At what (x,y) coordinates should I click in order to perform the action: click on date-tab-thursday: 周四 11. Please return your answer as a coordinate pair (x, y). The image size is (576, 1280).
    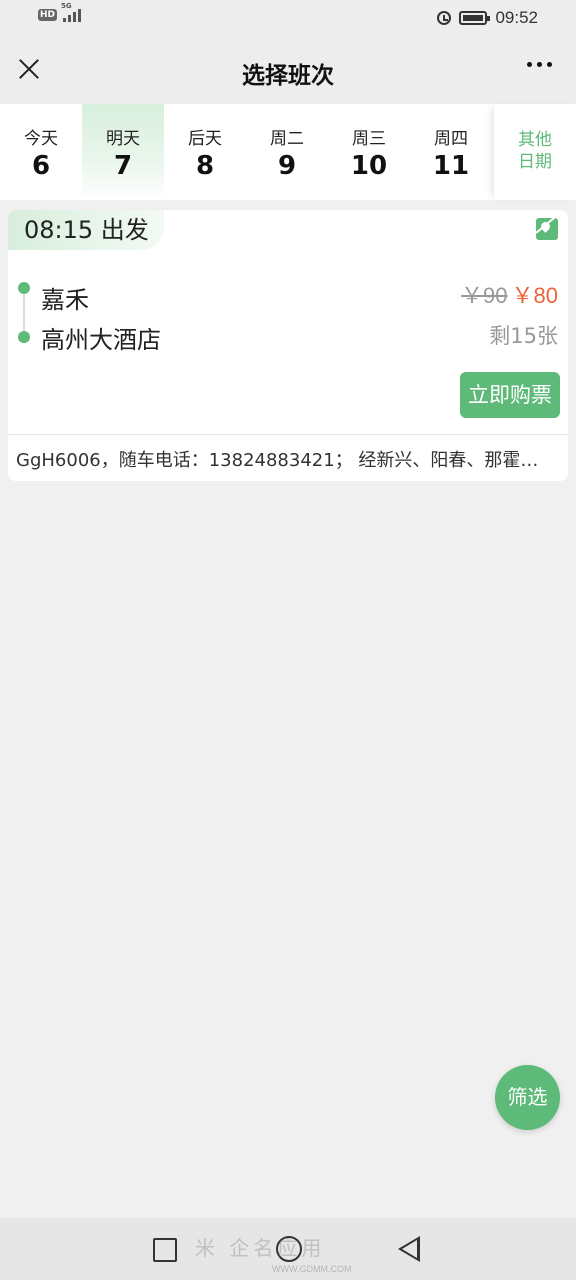
    Looking at the image, I should click on (451, 152).